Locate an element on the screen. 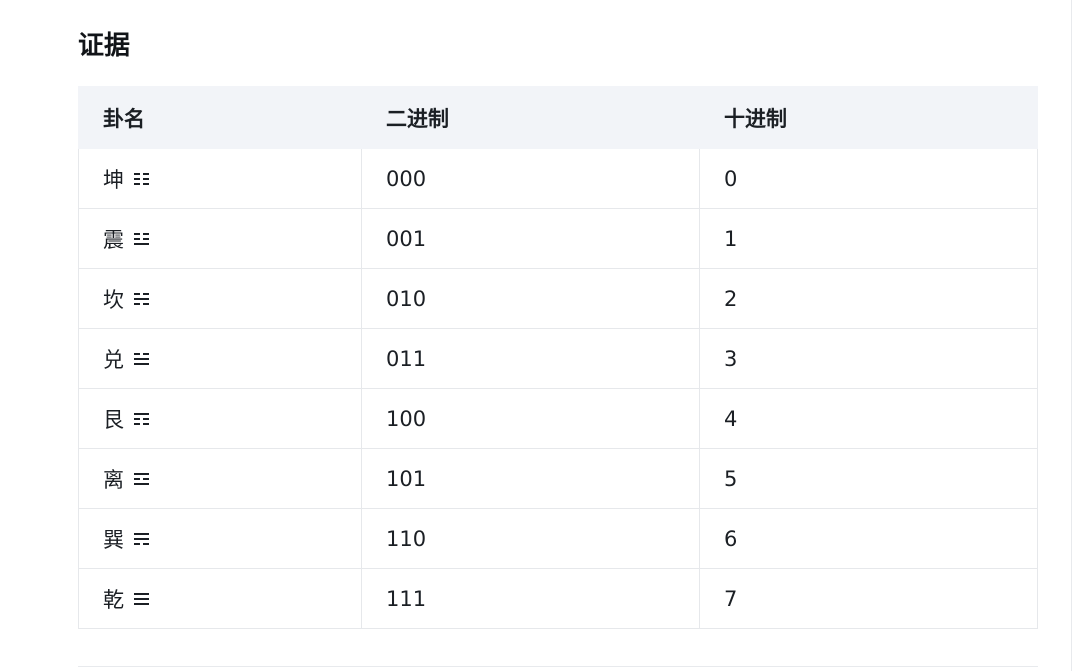  column-header-decimal: 十进制 is located at coordinates (868, 117).